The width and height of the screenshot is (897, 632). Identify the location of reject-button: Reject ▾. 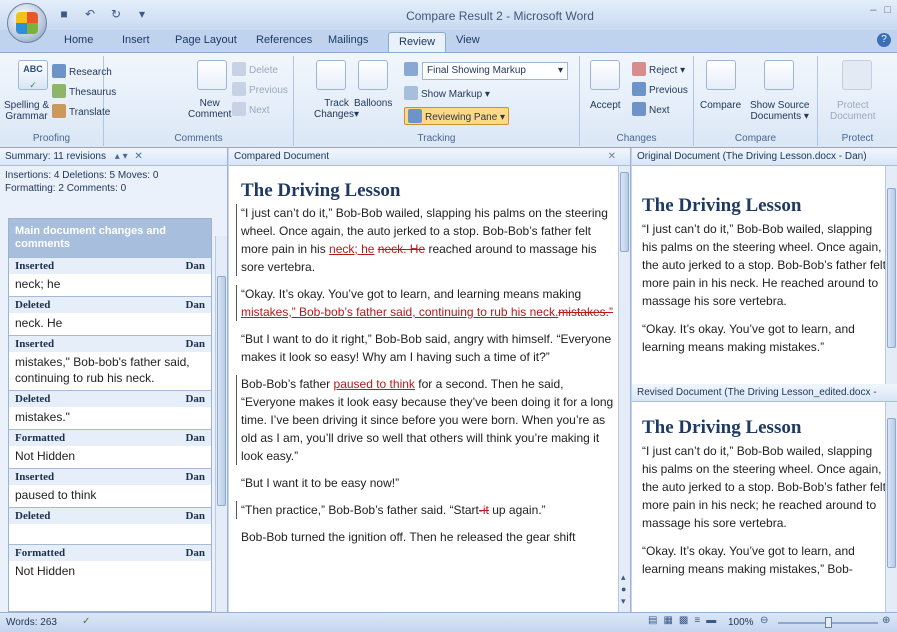
(658, 69).